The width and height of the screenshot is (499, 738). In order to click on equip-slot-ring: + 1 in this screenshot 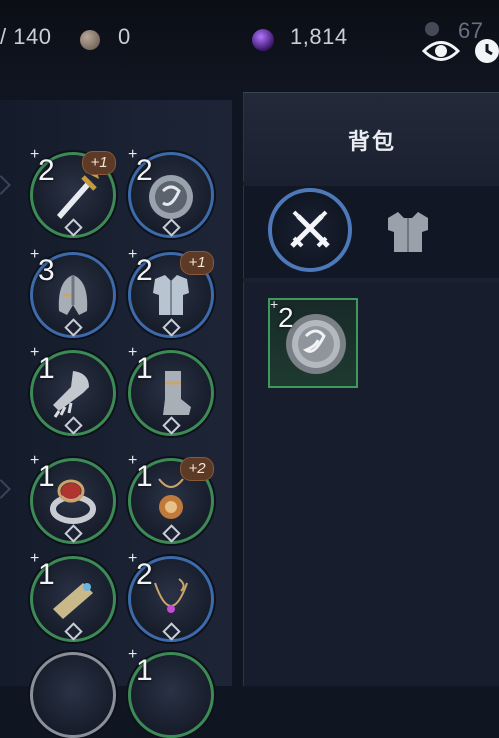, I will do `click(73, 498)`.